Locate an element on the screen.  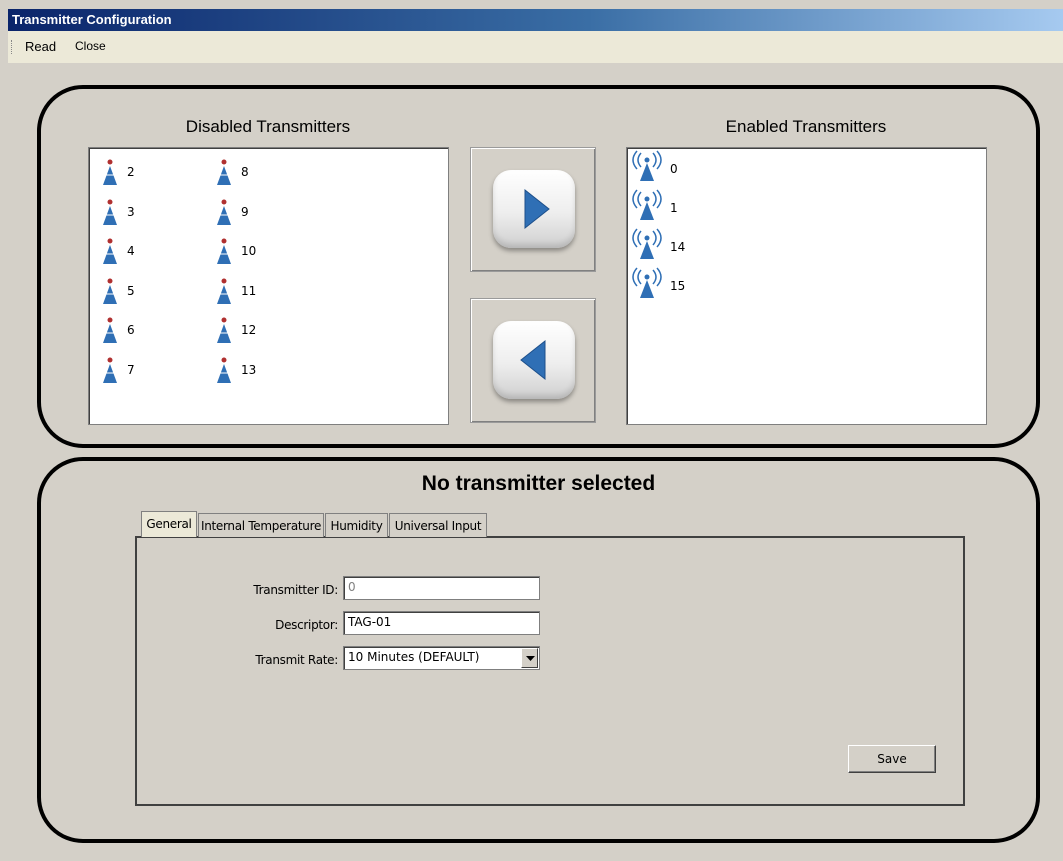
chevron-down-icon is located at coordinates (530, 658).